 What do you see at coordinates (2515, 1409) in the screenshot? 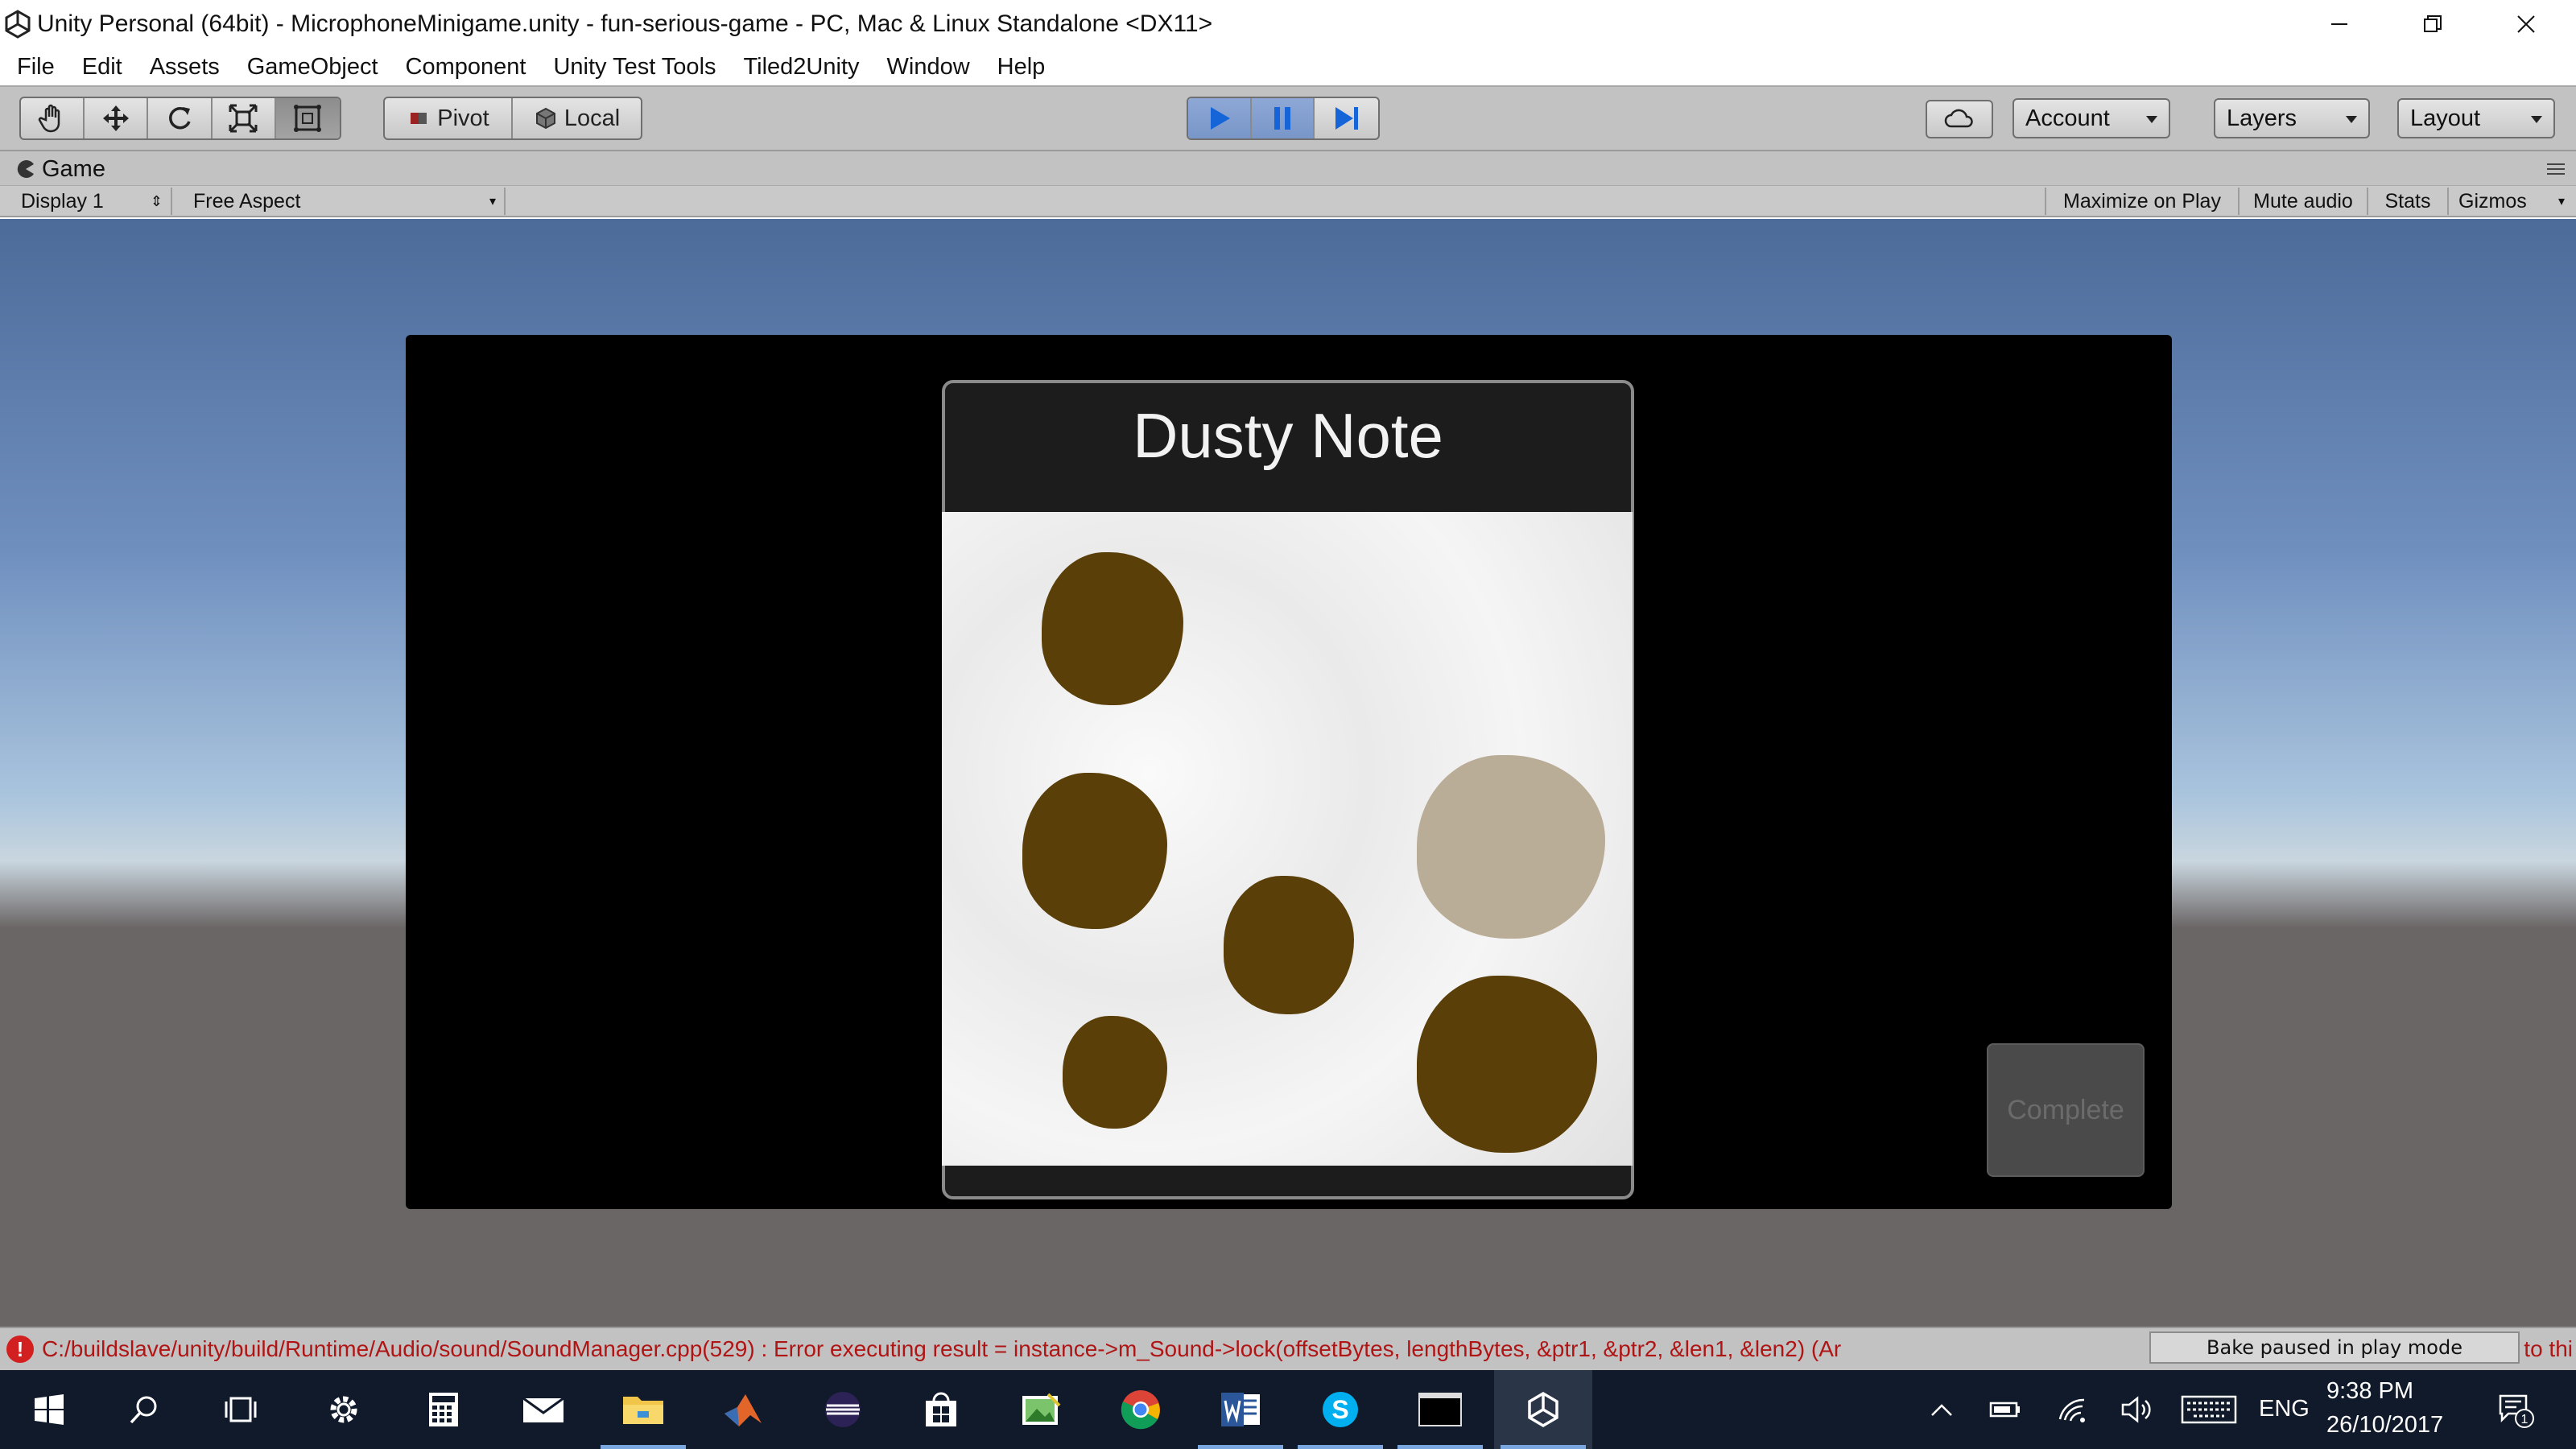
I see `action-center-button: 1` at bounding box center [2515, 1409].